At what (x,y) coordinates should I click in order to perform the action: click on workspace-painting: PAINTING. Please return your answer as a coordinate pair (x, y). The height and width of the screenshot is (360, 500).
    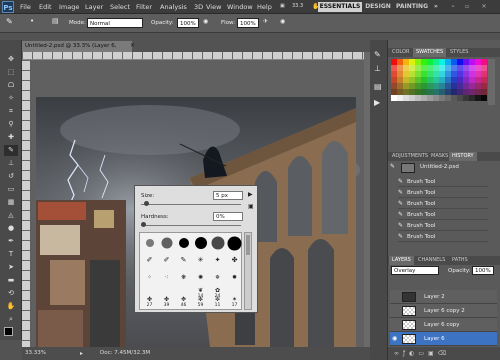
    Looking at the image, I should click on (412, 7).